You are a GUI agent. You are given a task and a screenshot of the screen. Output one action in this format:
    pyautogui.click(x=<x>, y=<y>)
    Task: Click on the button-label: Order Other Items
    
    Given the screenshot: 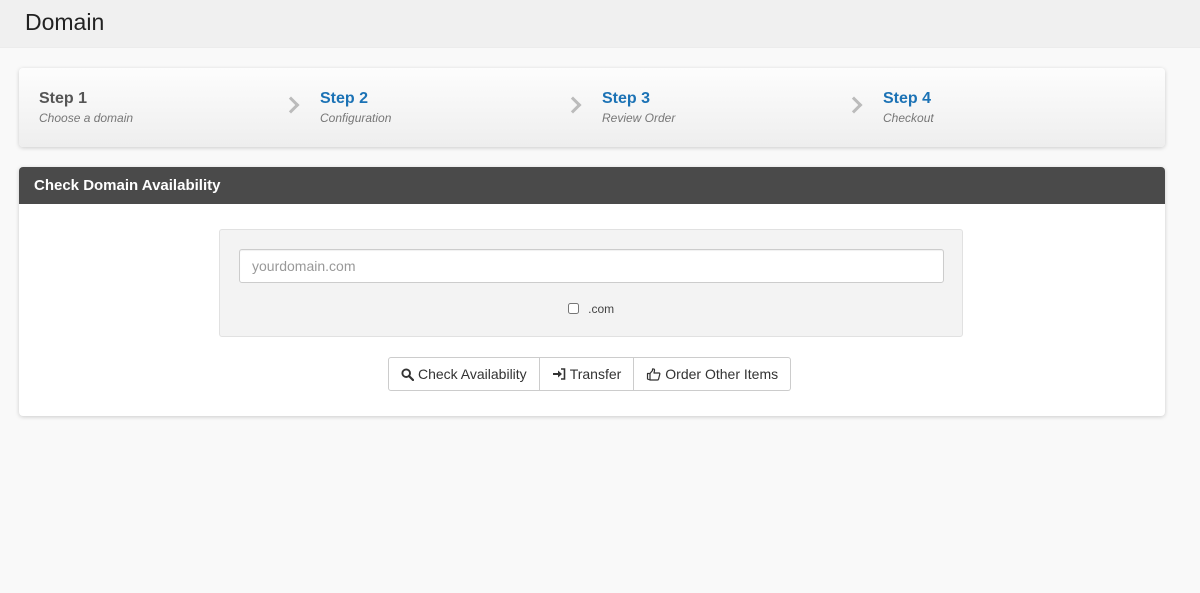 What is the action you would take?
    pyautogui.click(x=722, y=374)
    